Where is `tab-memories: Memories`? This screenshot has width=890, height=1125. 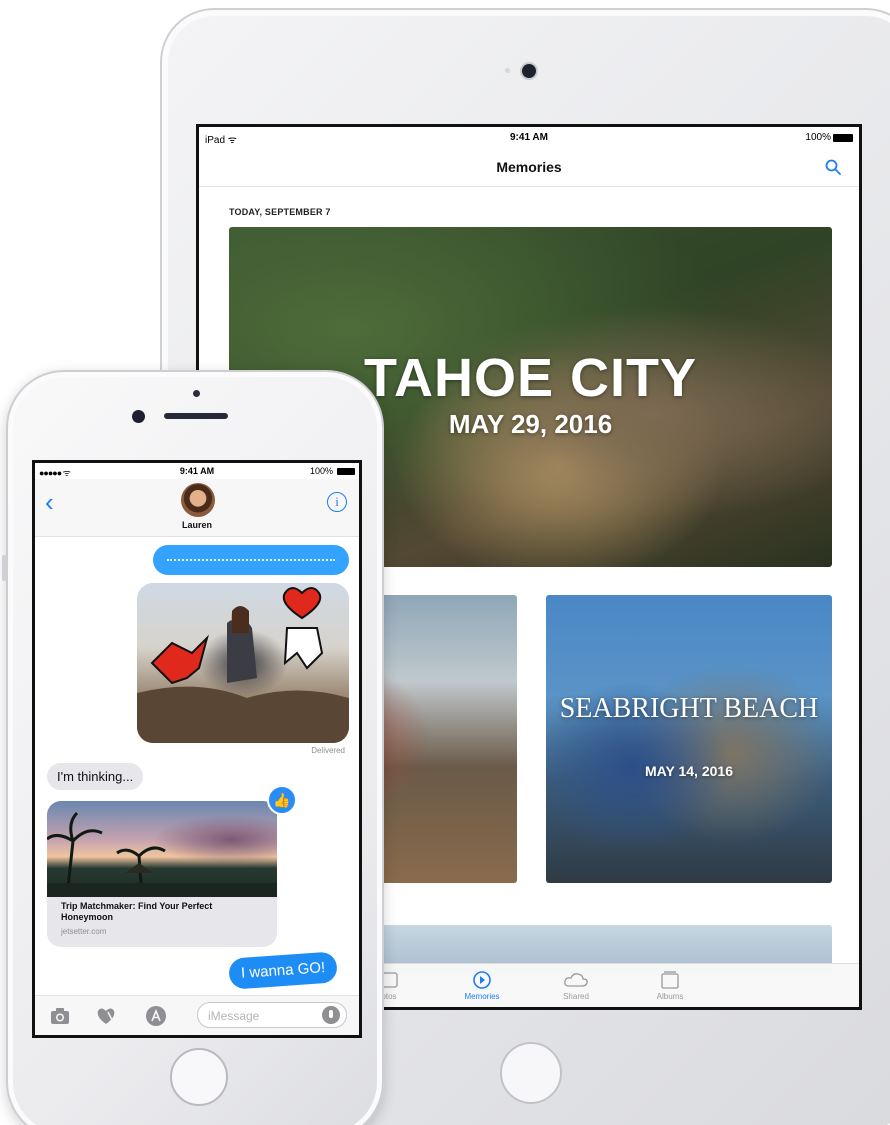 tab-memories: Memories is located at coordinates (482, 985).